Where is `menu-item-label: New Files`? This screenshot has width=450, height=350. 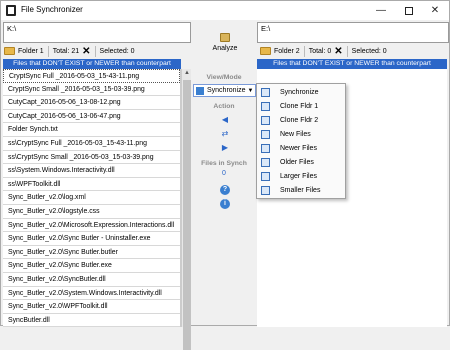 menu-item-label: New Files is located at coordinates (295, 134).